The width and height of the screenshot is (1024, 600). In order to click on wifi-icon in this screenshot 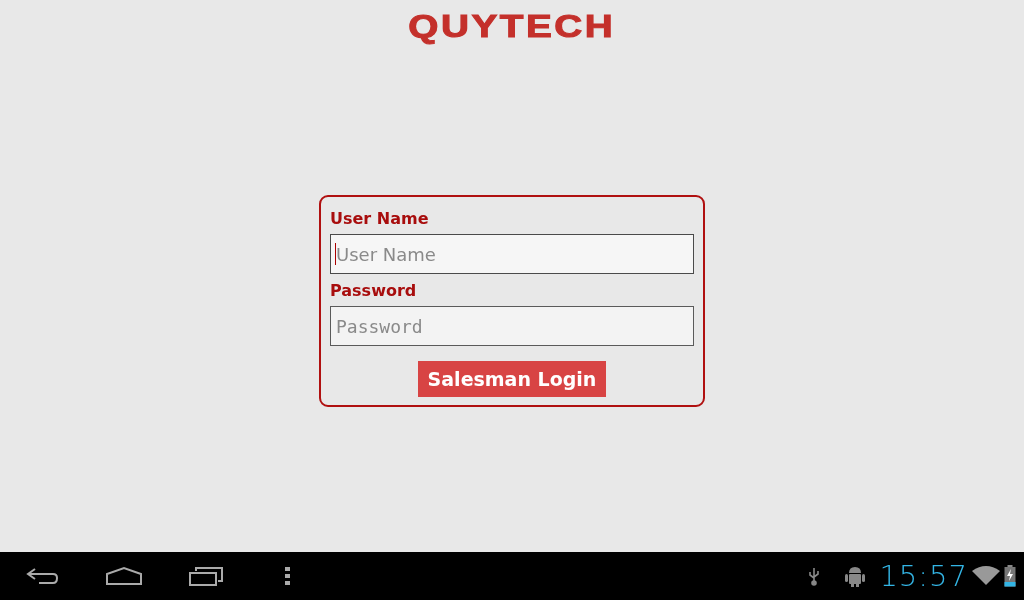, I will do `click(986, 576)`.